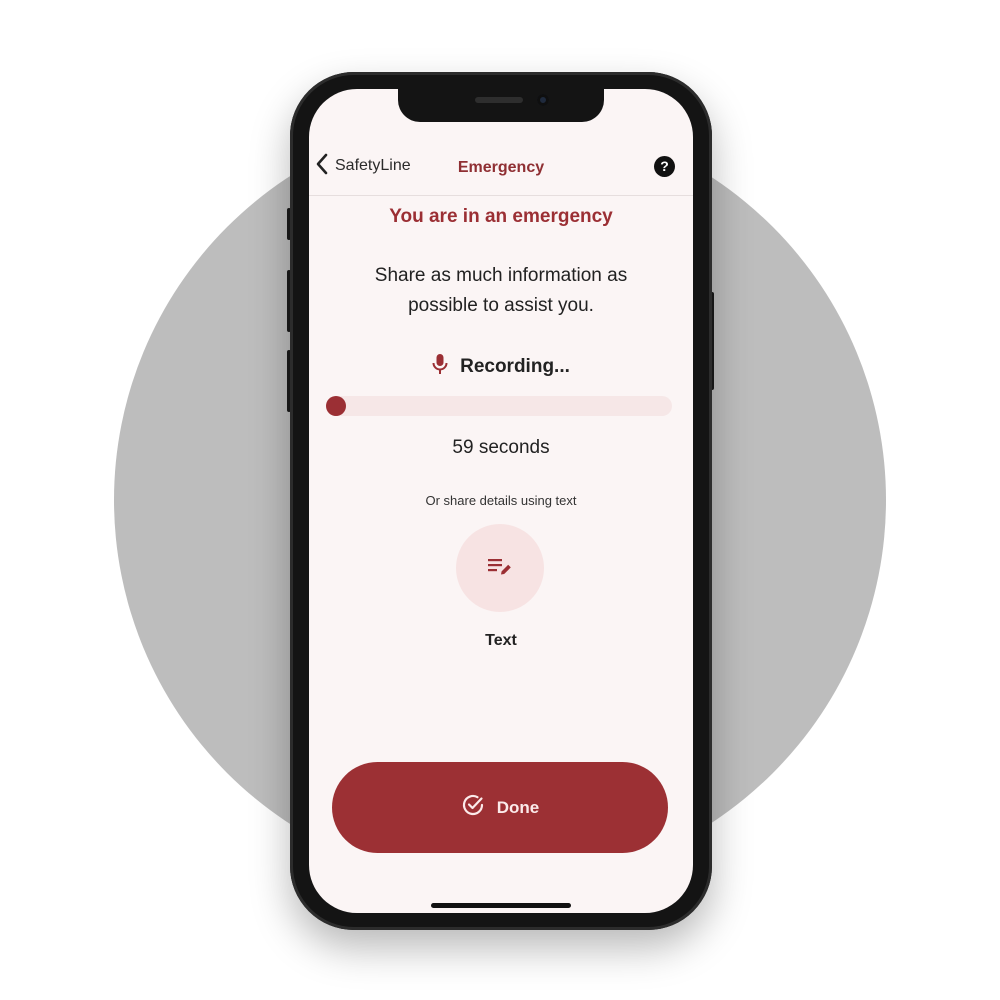 This screenshot has width=1000, height=1000. I want to click on recording-progress-track, so click(499, 406).